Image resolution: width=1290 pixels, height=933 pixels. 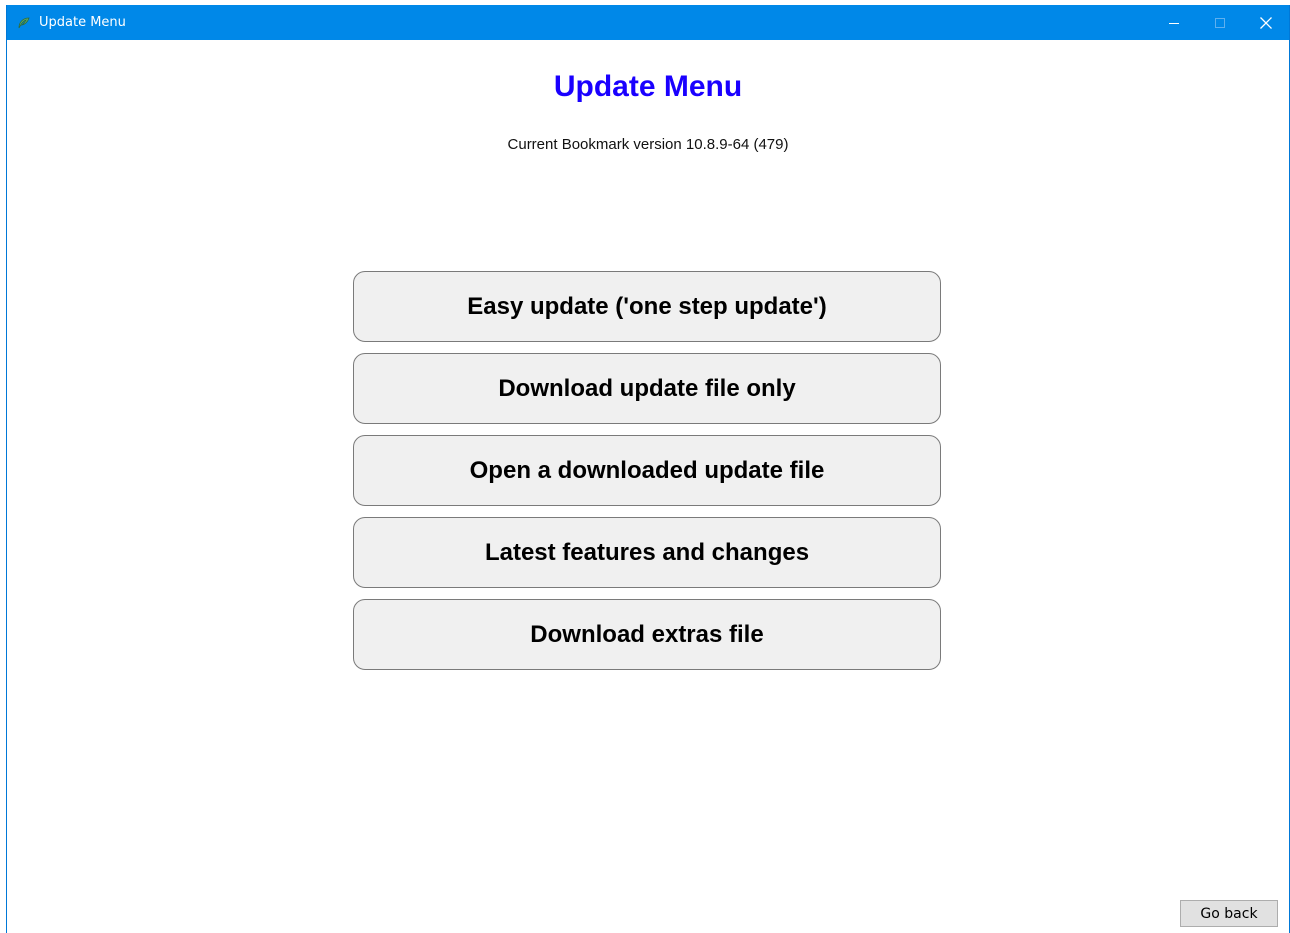 I want to click on maximize-icon, so click(x=1220, y=22).